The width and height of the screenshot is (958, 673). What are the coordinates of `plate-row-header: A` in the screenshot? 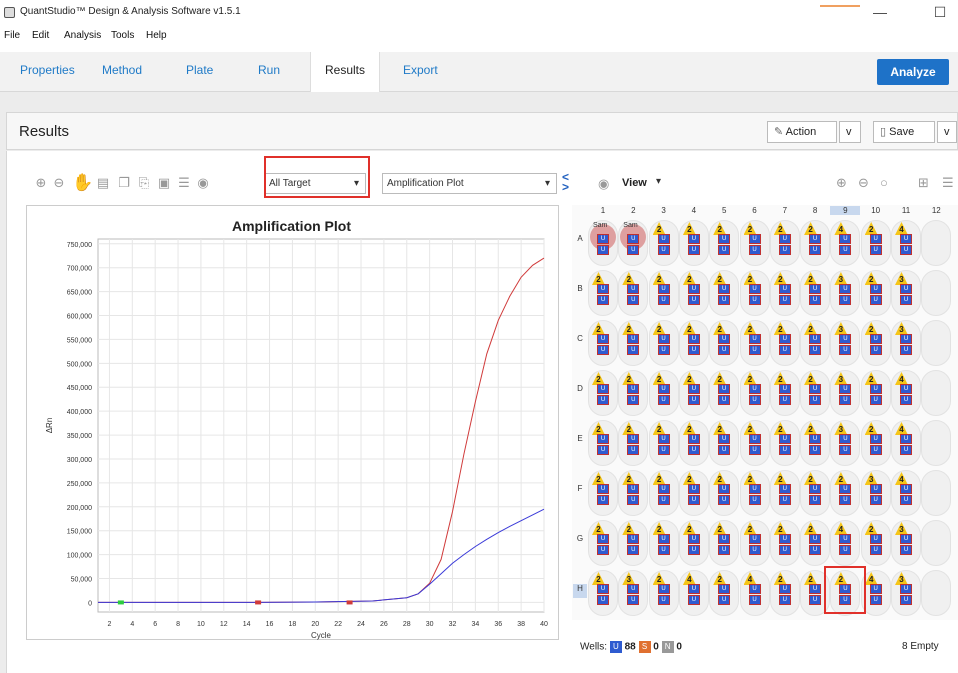 It's located at (580, 241).